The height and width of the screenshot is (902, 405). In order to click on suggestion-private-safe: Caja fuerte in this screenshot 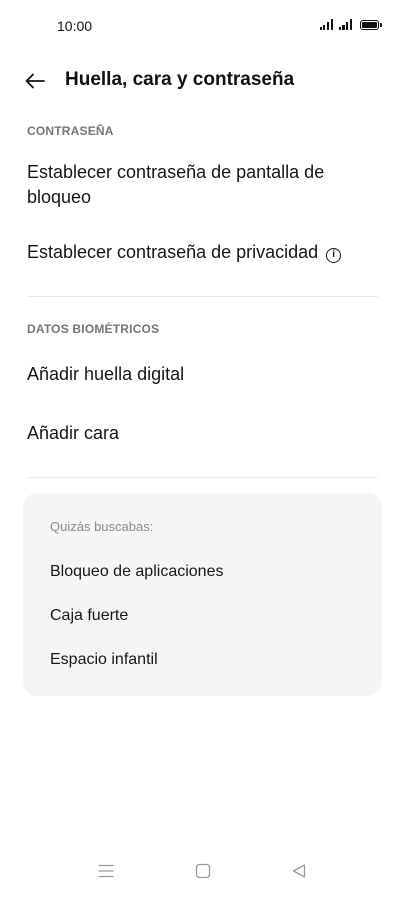, I will do `click(89, 616)`.